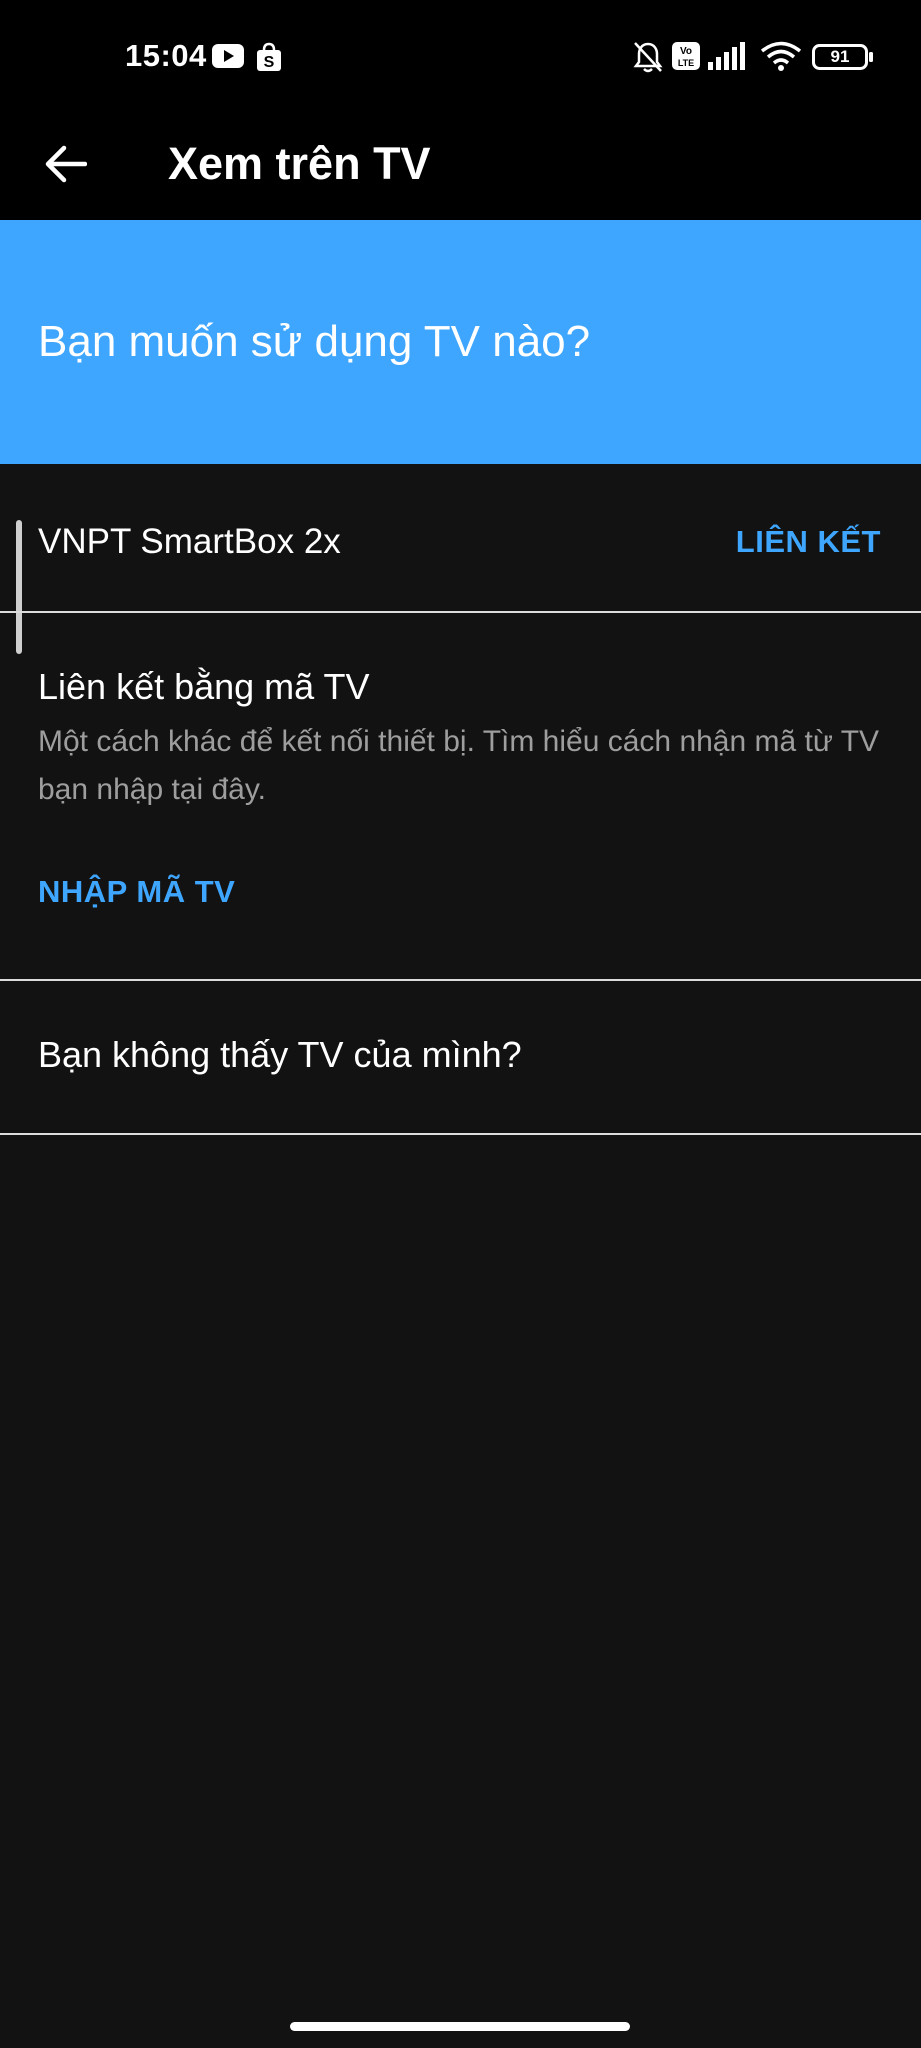  What do you see at coordinates (728, 58) in the screenshot?
I see `signal-icon` at bounding box center [728, 58].